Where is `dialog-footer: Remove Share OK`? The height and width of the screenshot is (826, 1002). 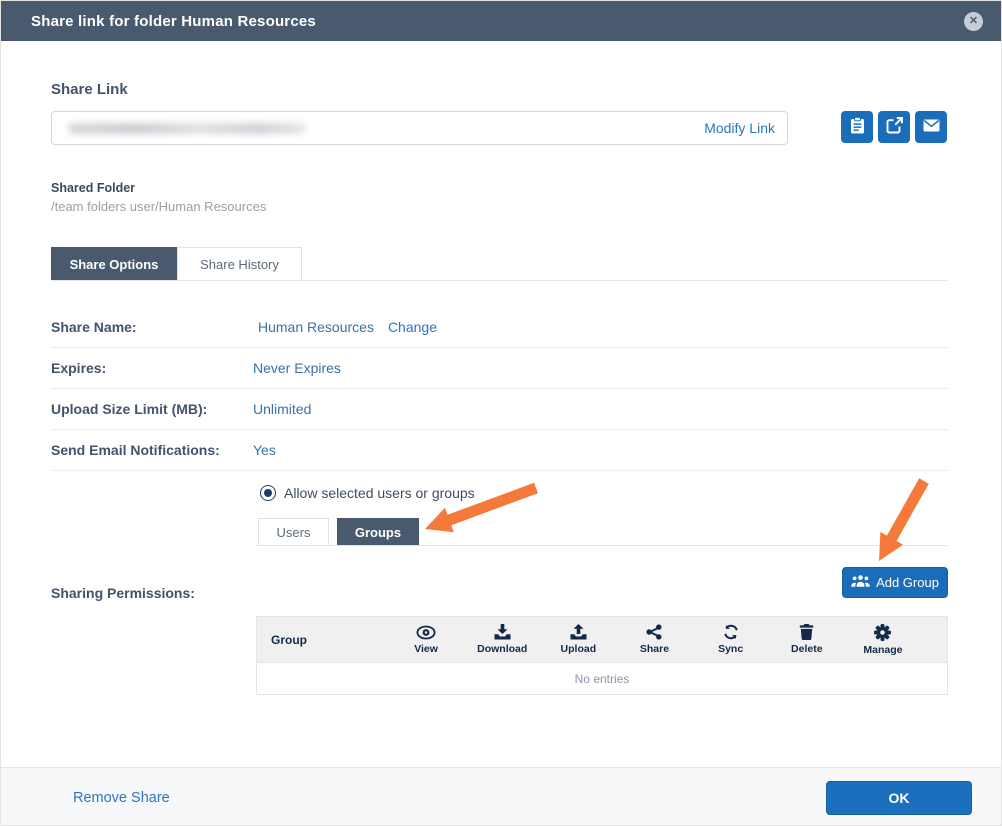 dialog-footer: Remove Share OK is located at coordinates (501, 796).